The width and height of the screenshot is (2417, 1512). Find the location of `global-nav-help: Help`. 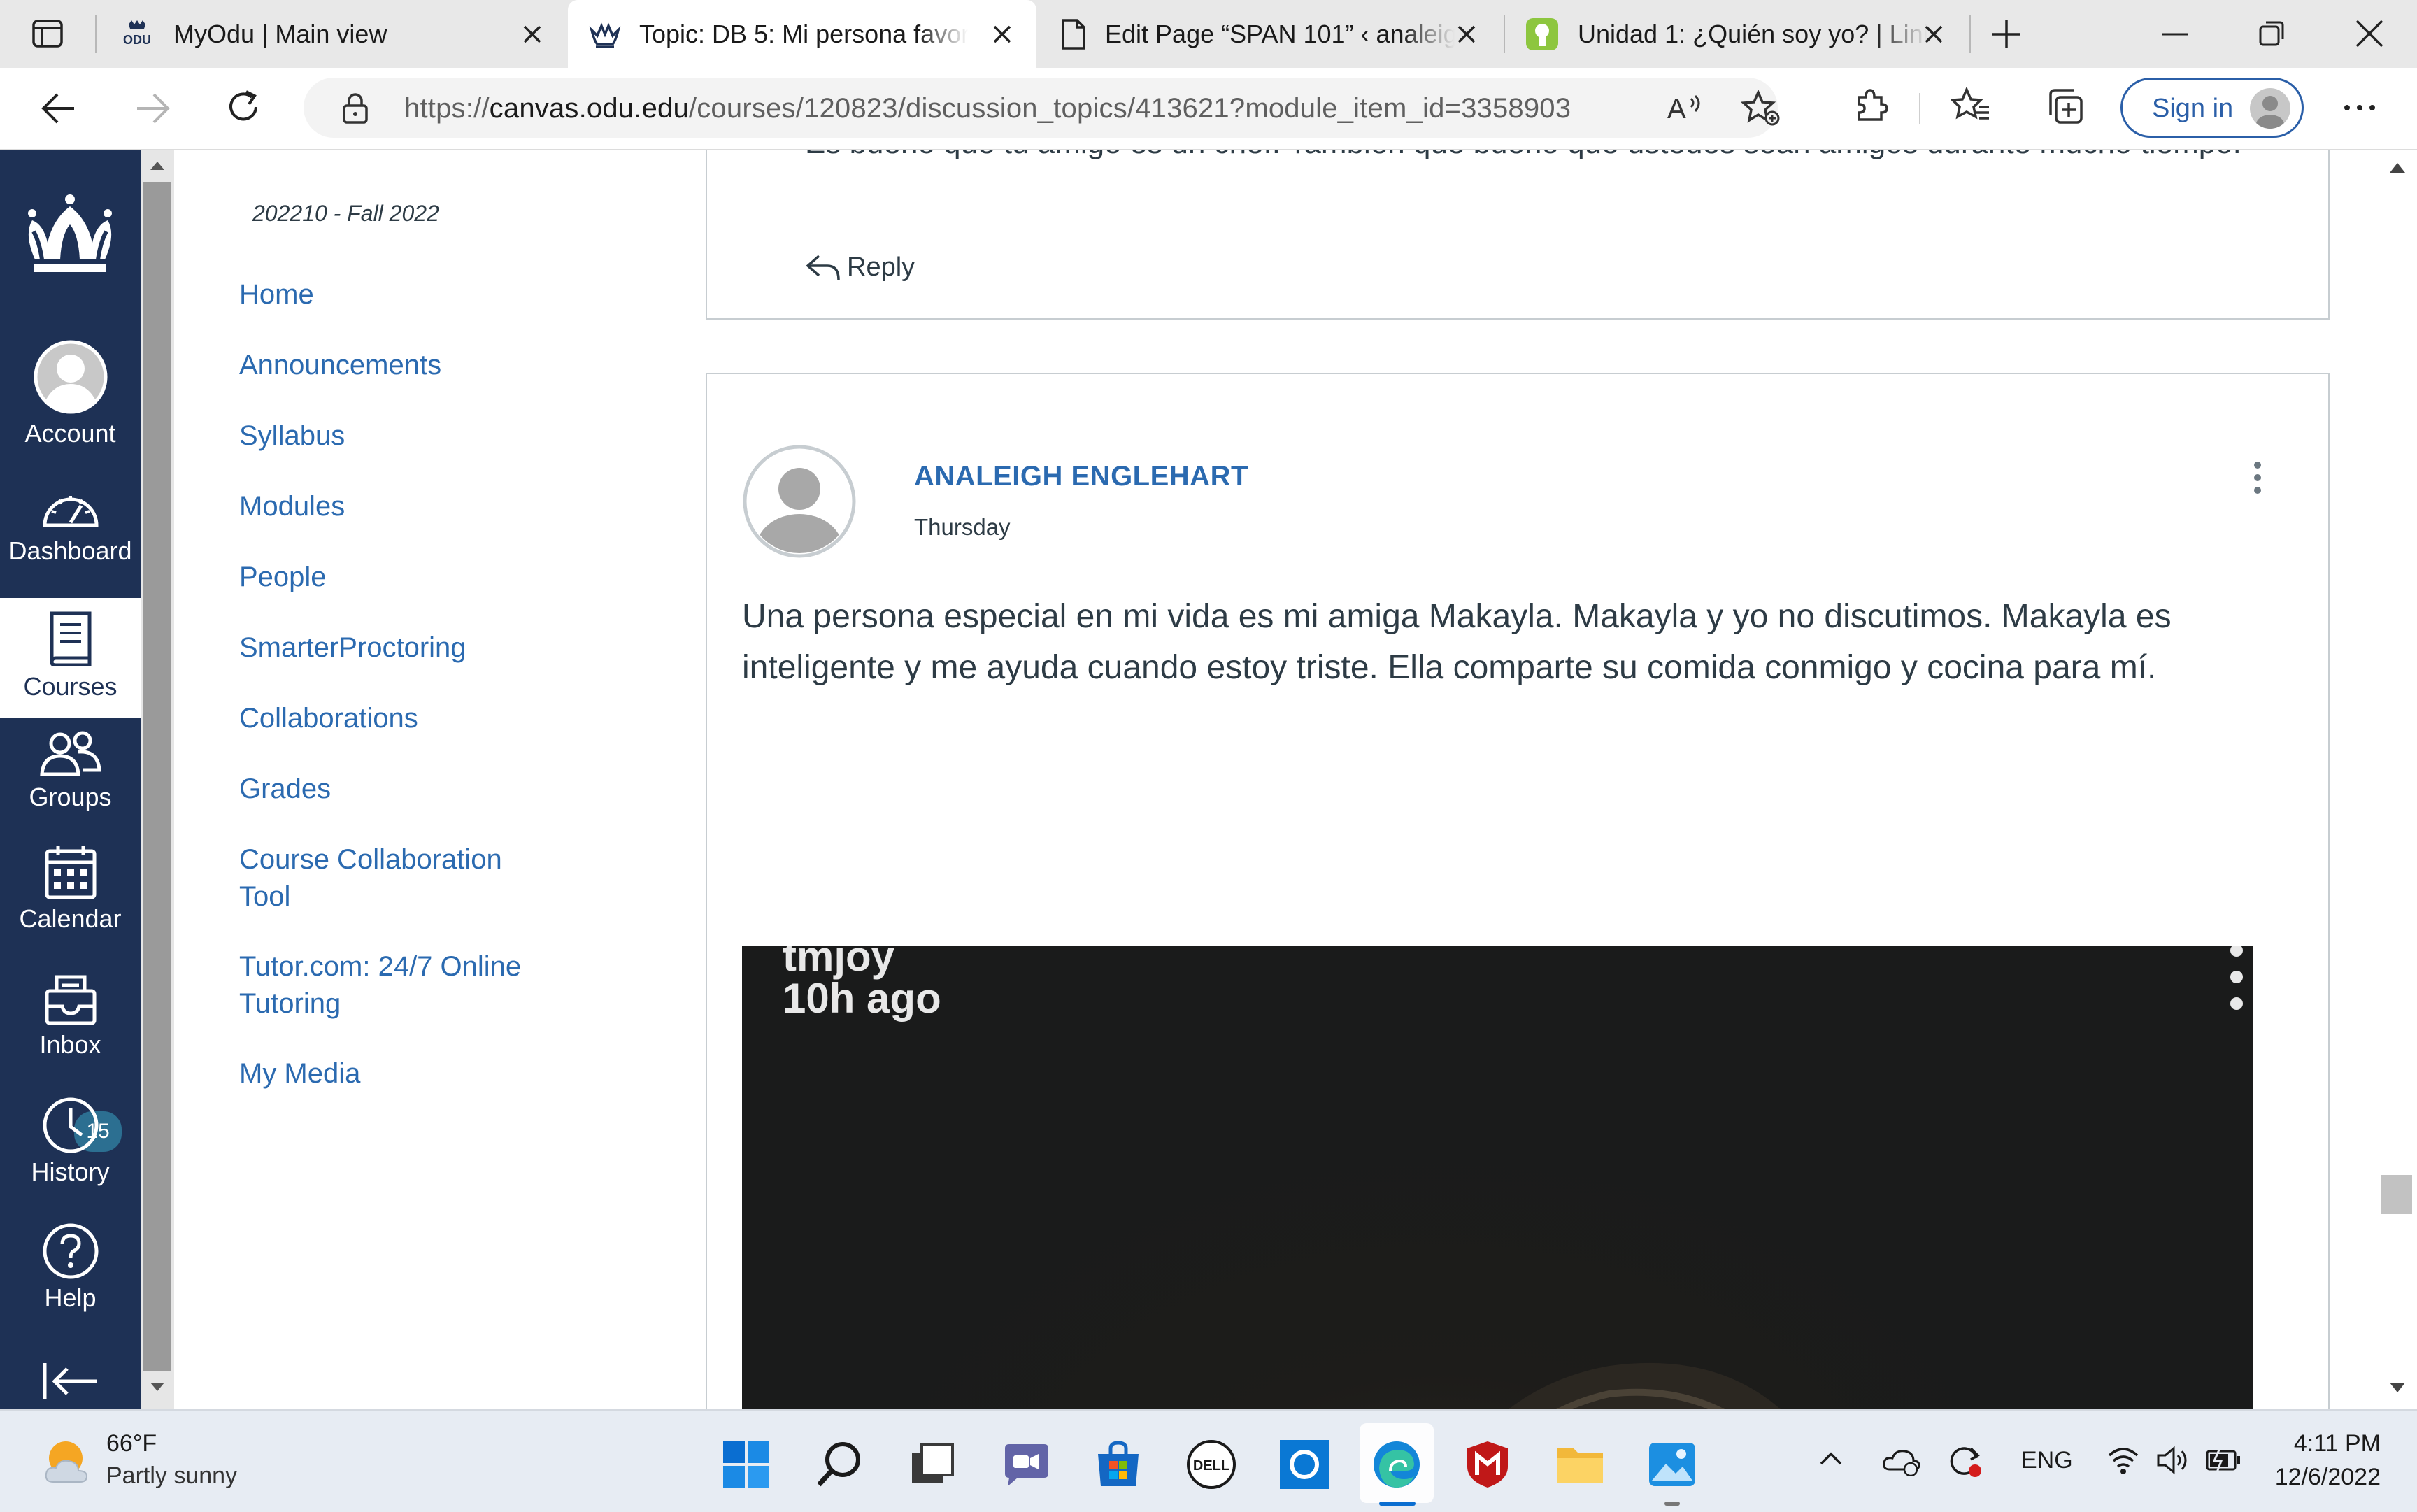

global-nav-help: Help is located at coordinates (70, 1278).